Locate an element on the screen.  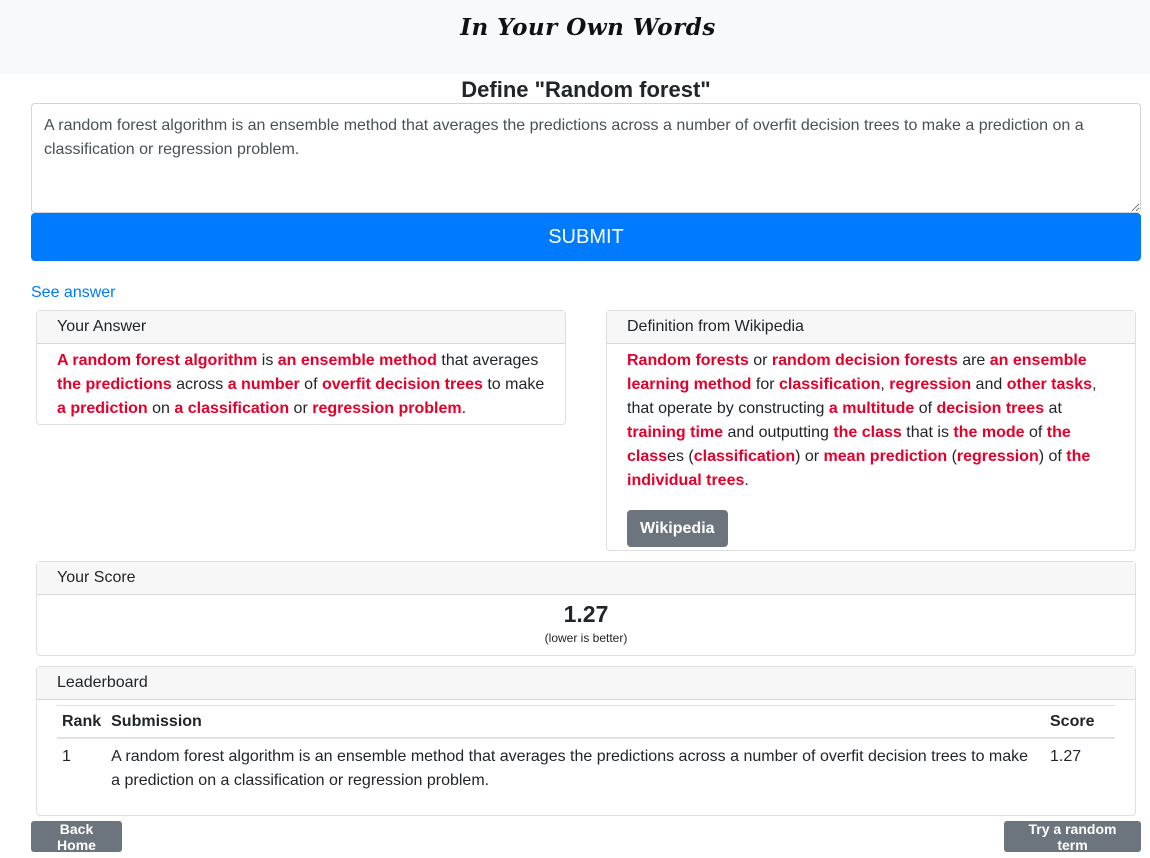
plain-text: , is located at coordinates (885, 384).